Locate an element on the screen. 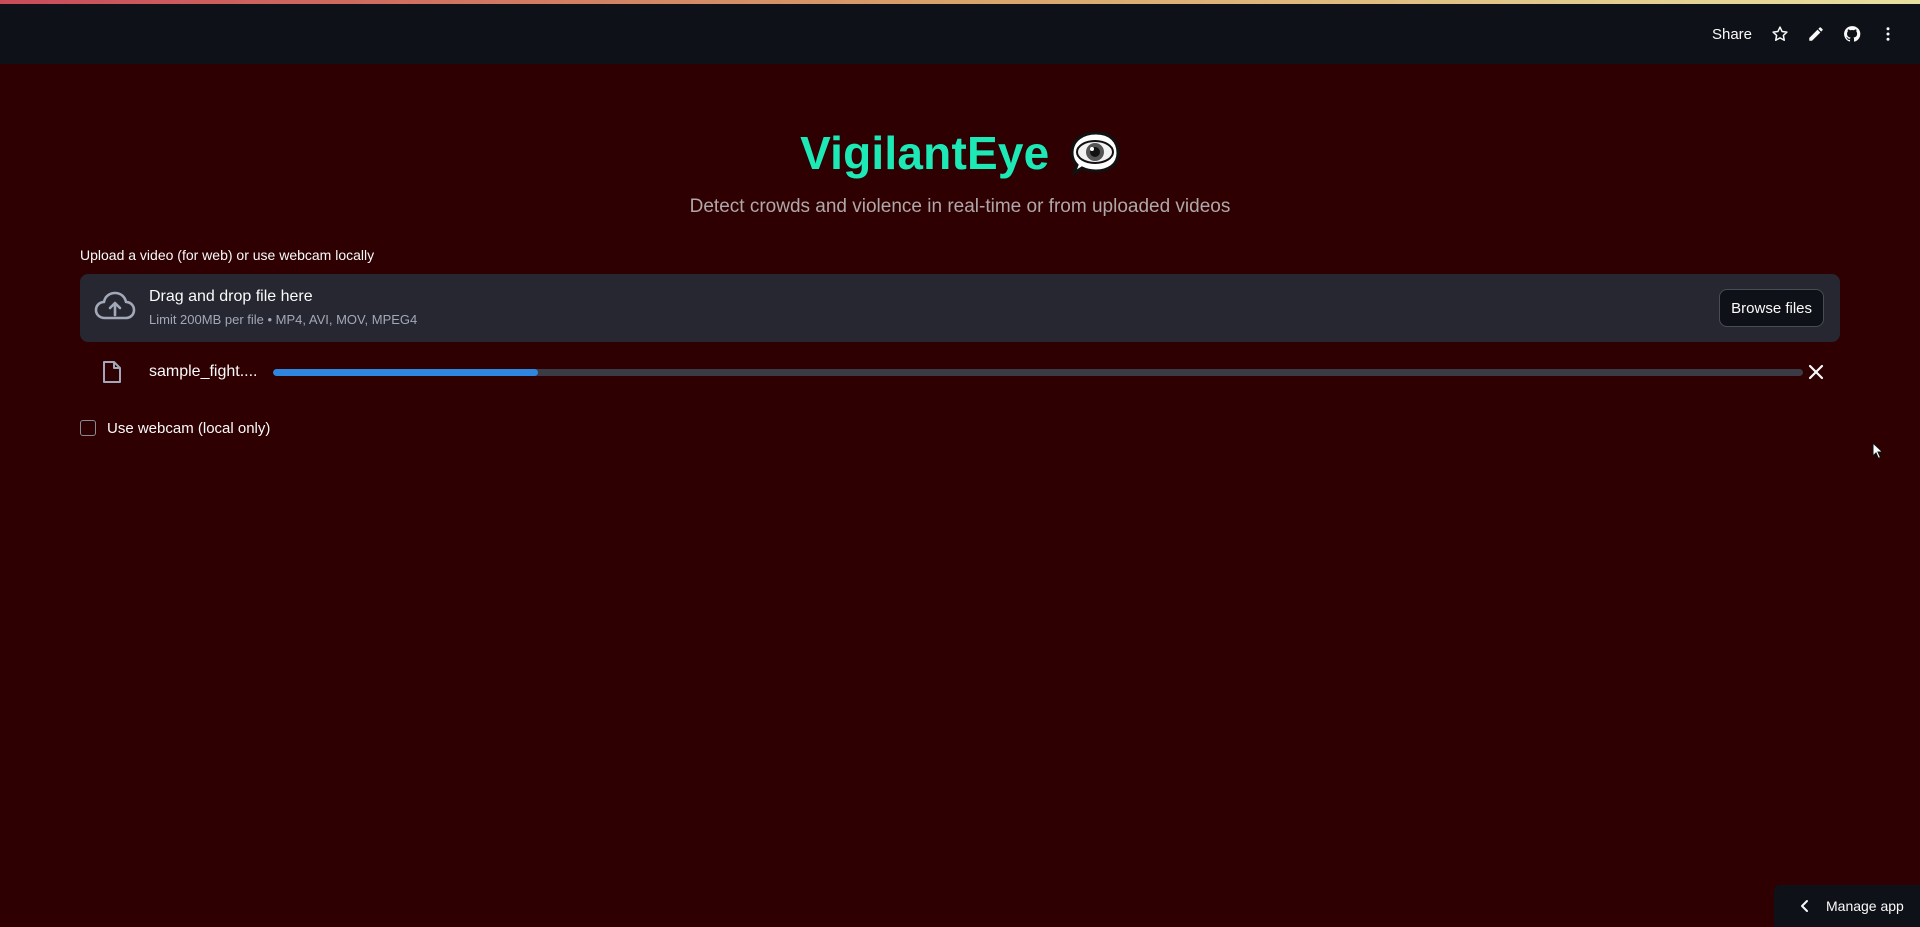  app-header: Share is located at coordinates (960, 34).